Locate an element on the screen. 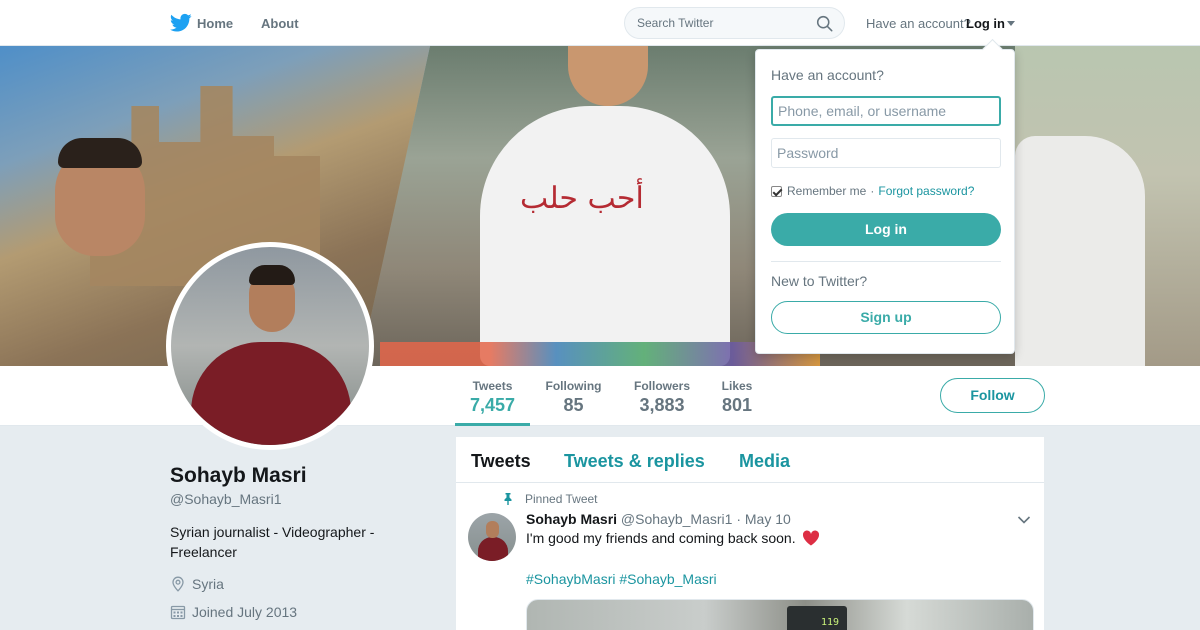 The image size is (1200, 630). search-icon is located at coordinates (824, 23).